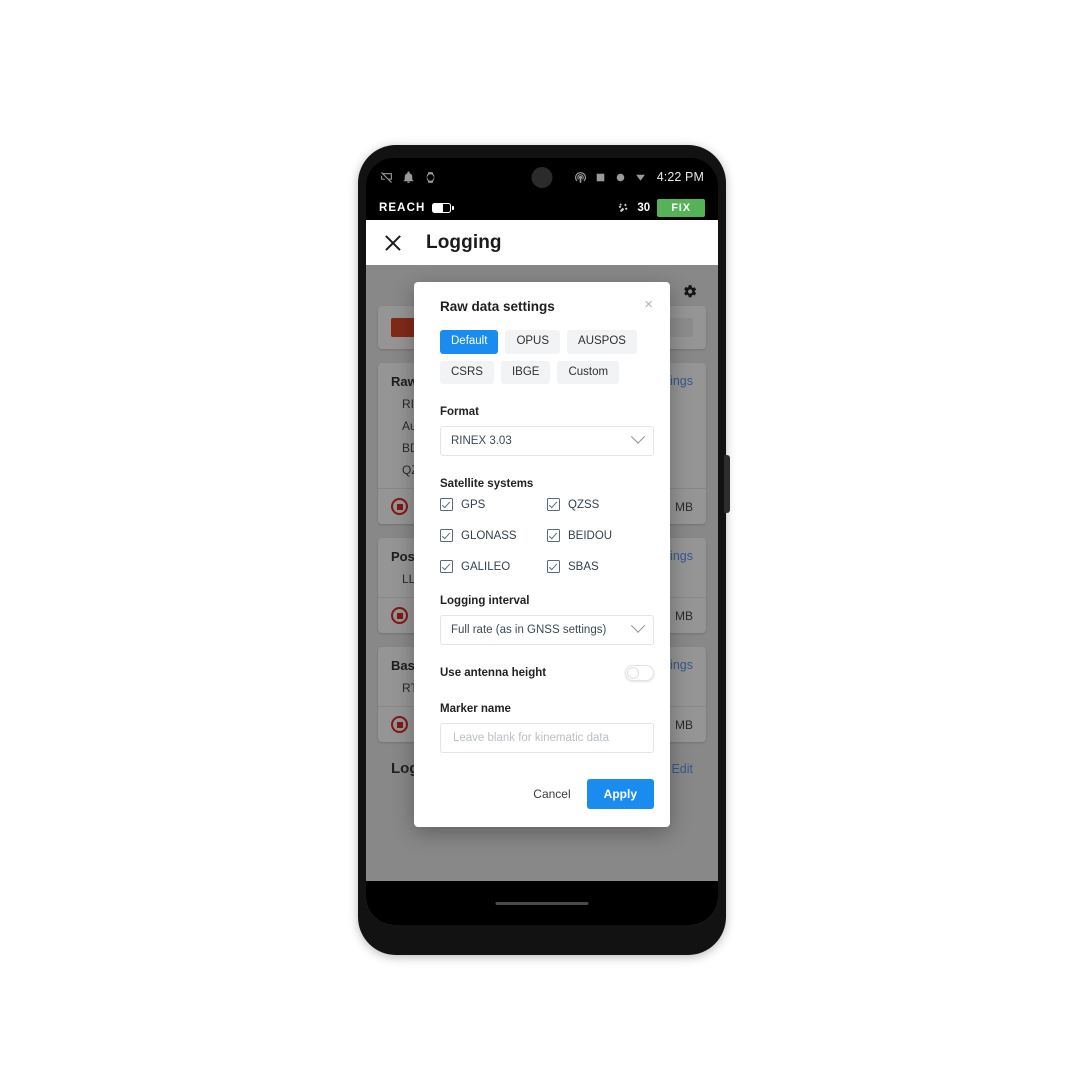 This screenshot has width=1080, height=1080. What do you see at coordinates (600, 566) in the screenshot?
I see `checkbox-sbas: SBAS` at bounding box center [600, 566].